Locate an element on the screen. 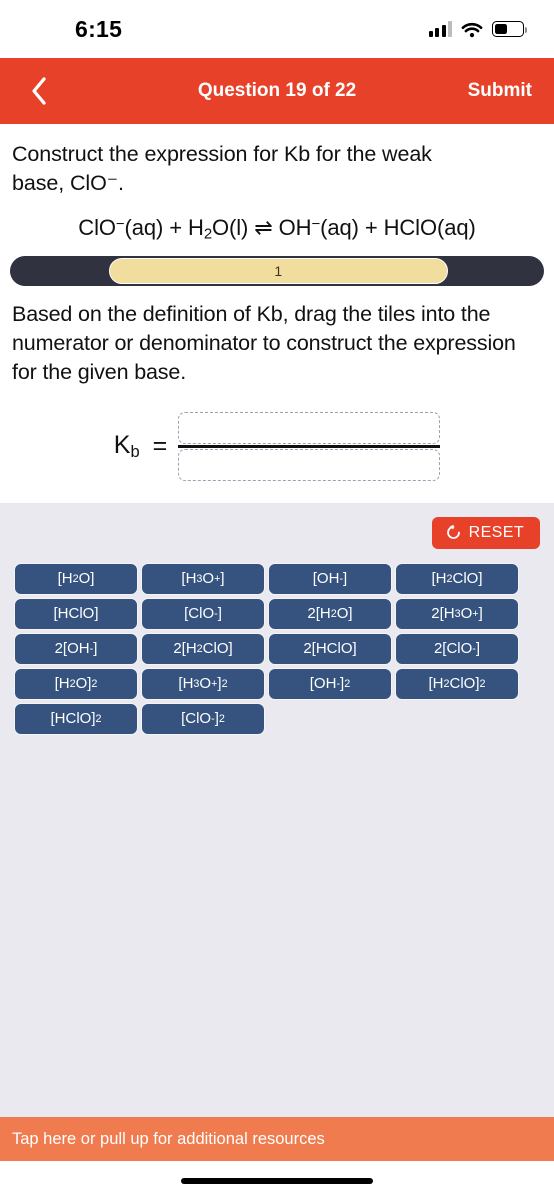 Image resolution: width=554 pixels, height=1200 pixels. back-button is located at coordinates (39, 91).